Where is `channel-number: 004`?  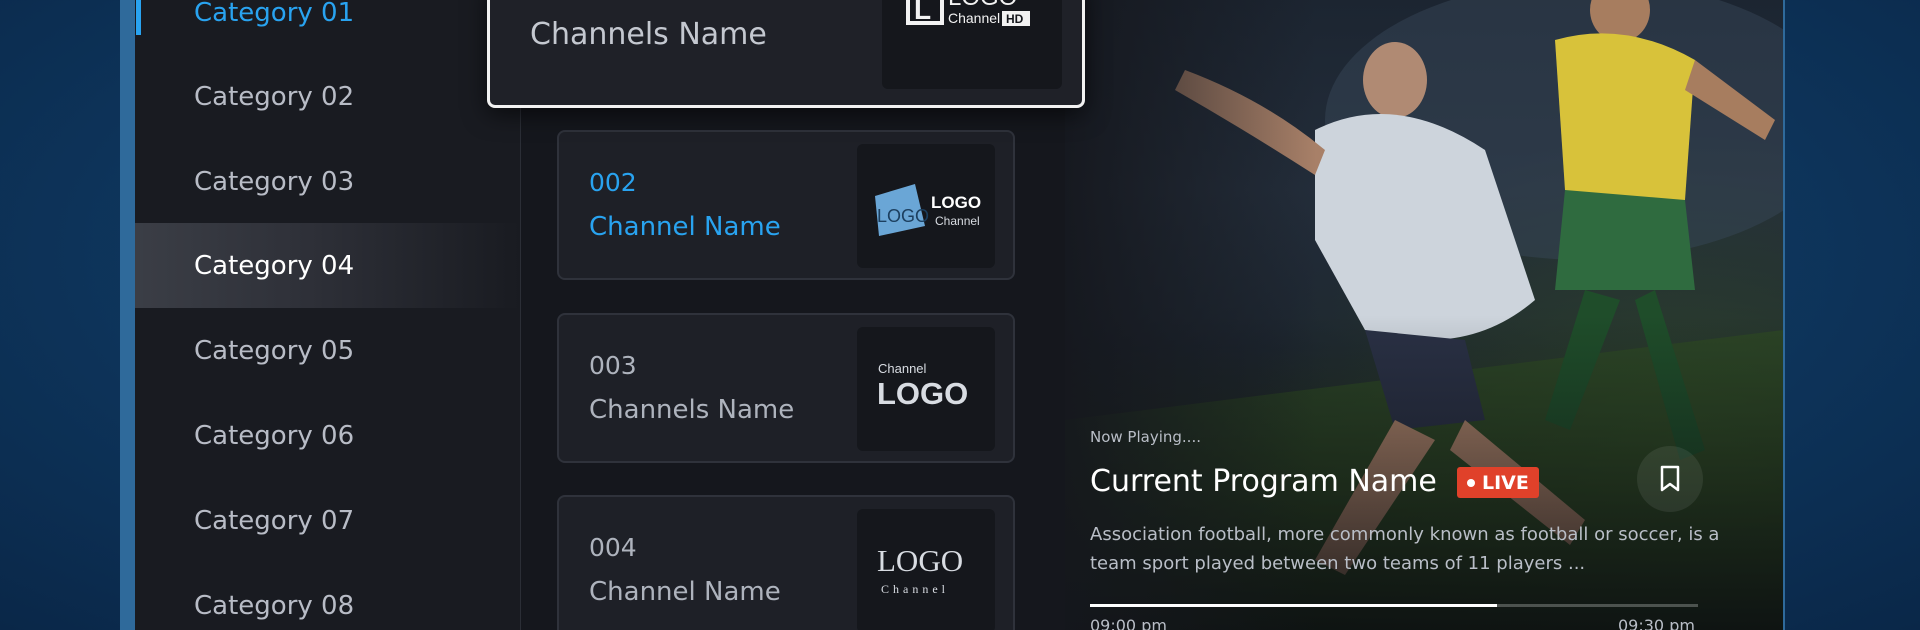 channel-number: 004 is located at coordinates (613, 547).